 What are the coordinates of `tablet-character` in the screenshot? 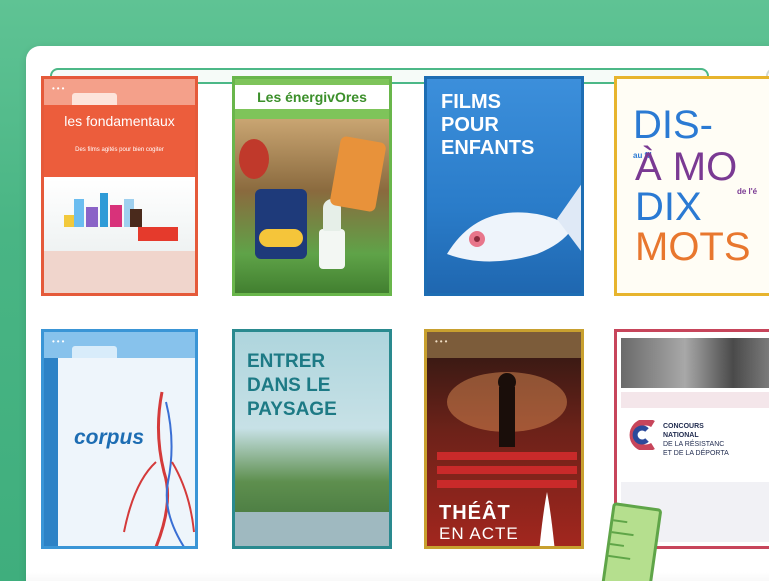 It's located at (281, 224).